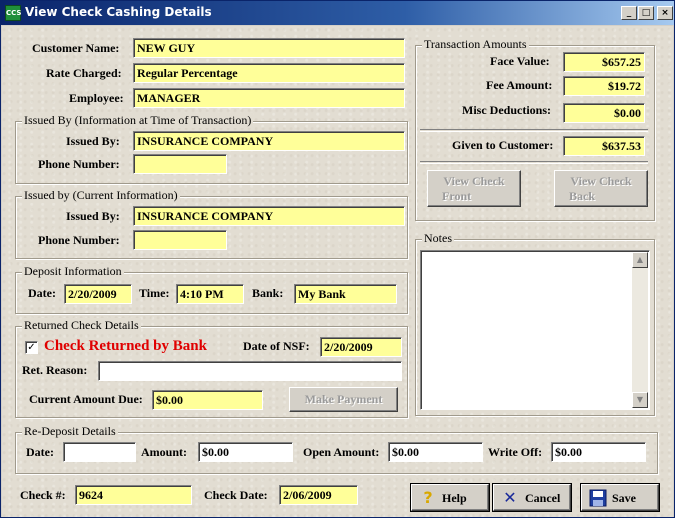 This screenshot has height=518, width=675. Describe the element at coordinates (101, 195) in the screenshot. I see `issued-by-current-title: Issued by (Current Information)` at that location.